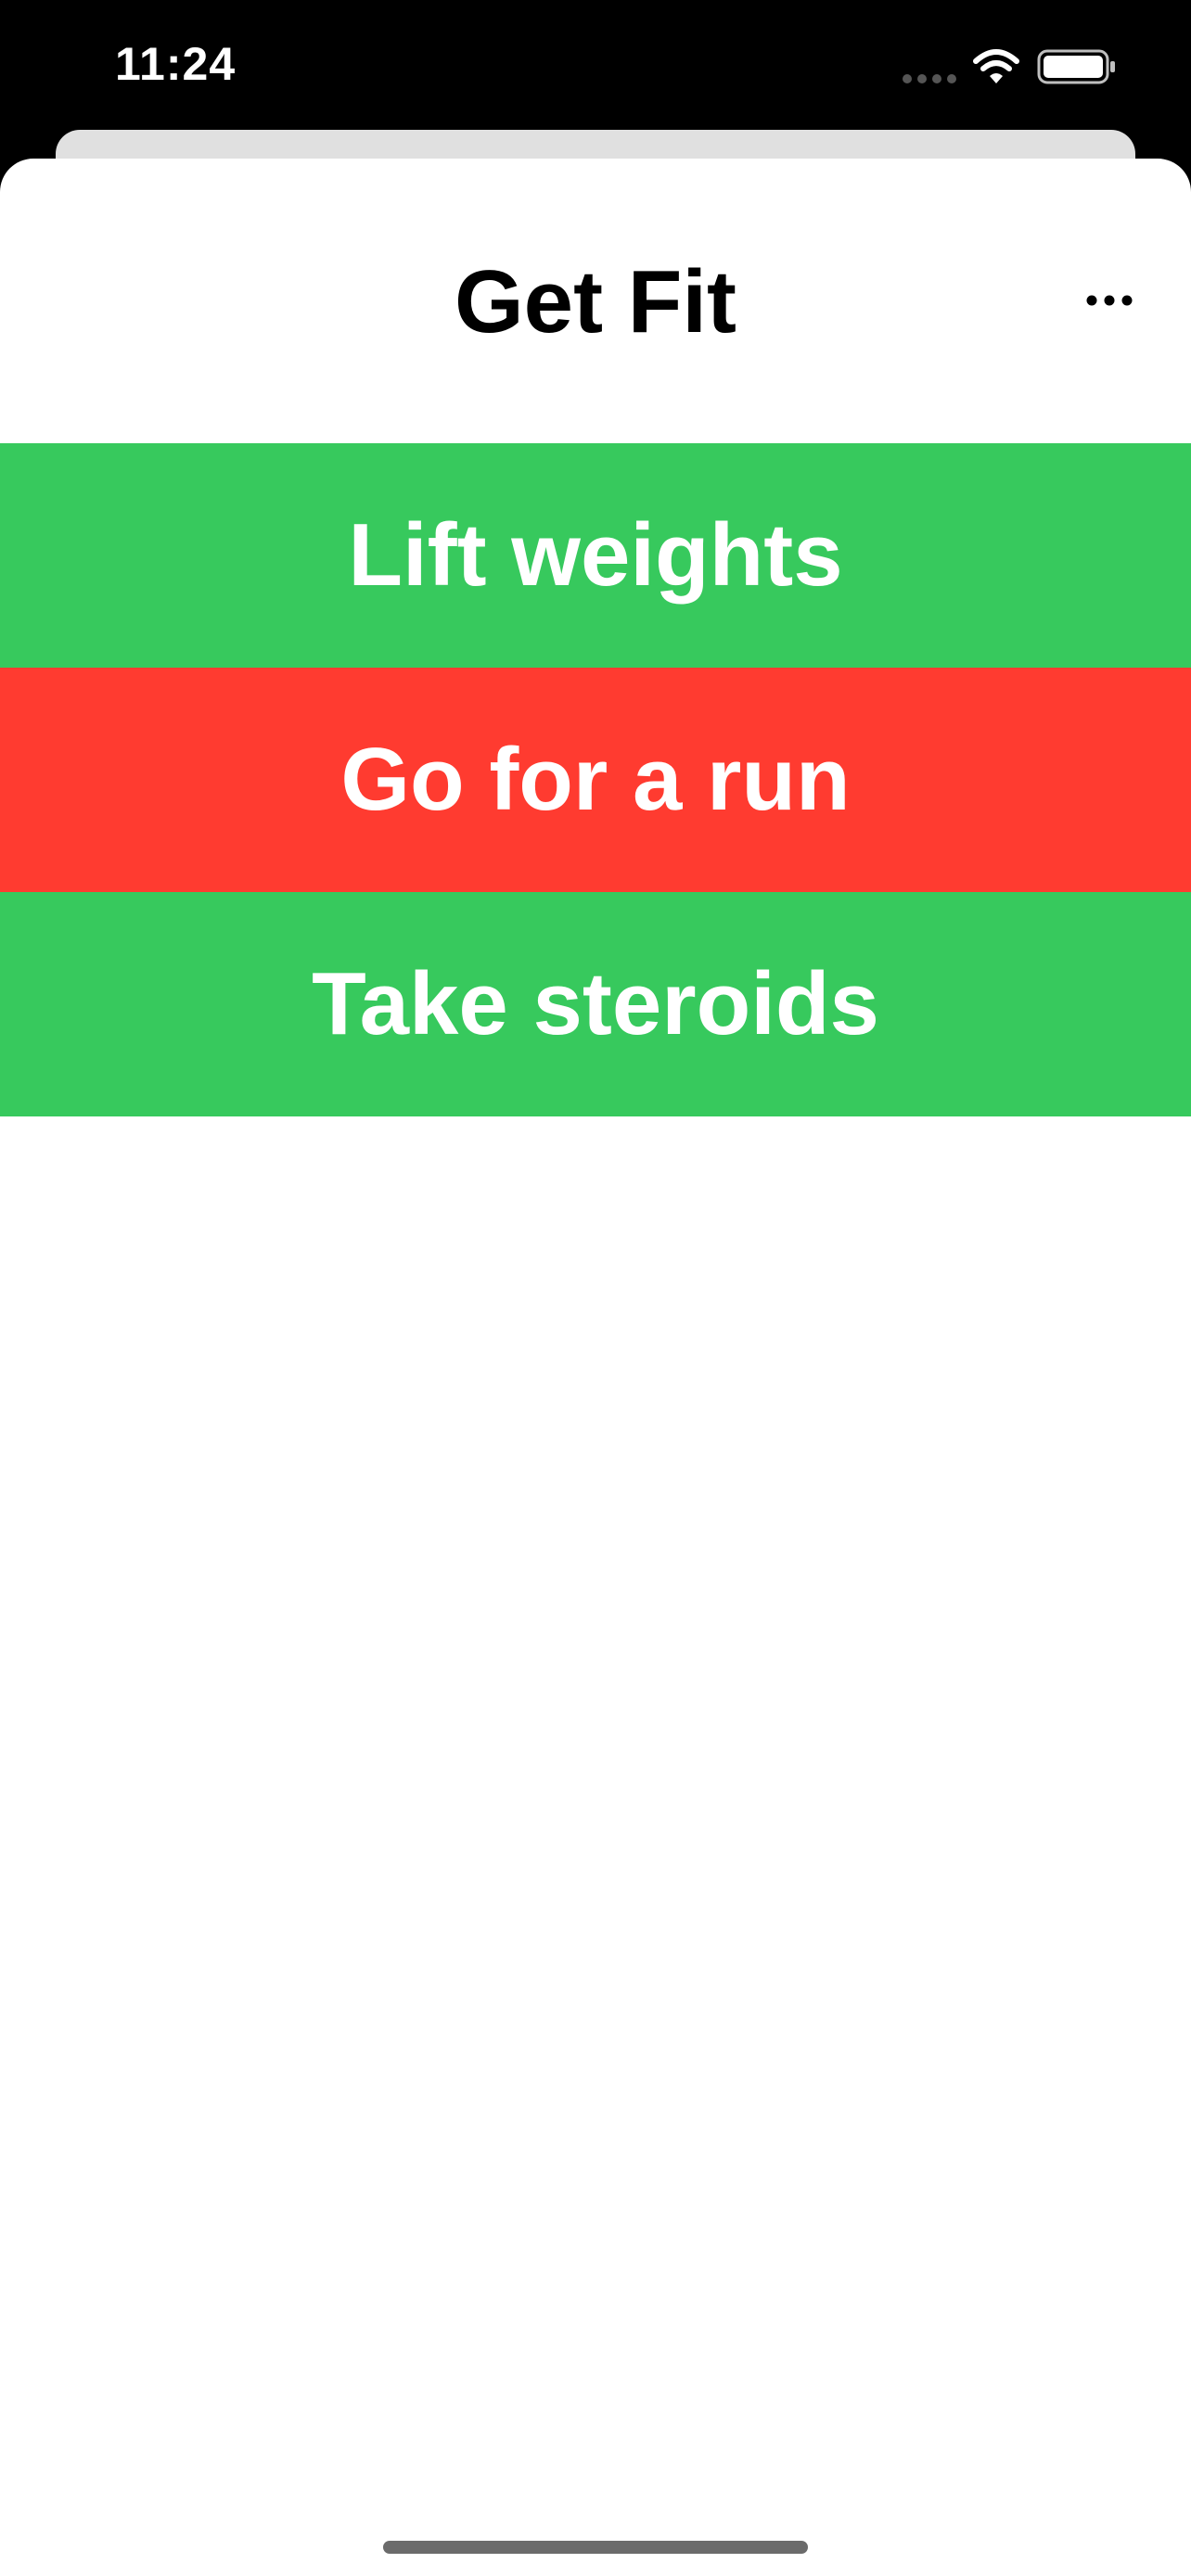 The image size is (1191, 2576). I want to click on status-time: 11:24, so click(176, 64).